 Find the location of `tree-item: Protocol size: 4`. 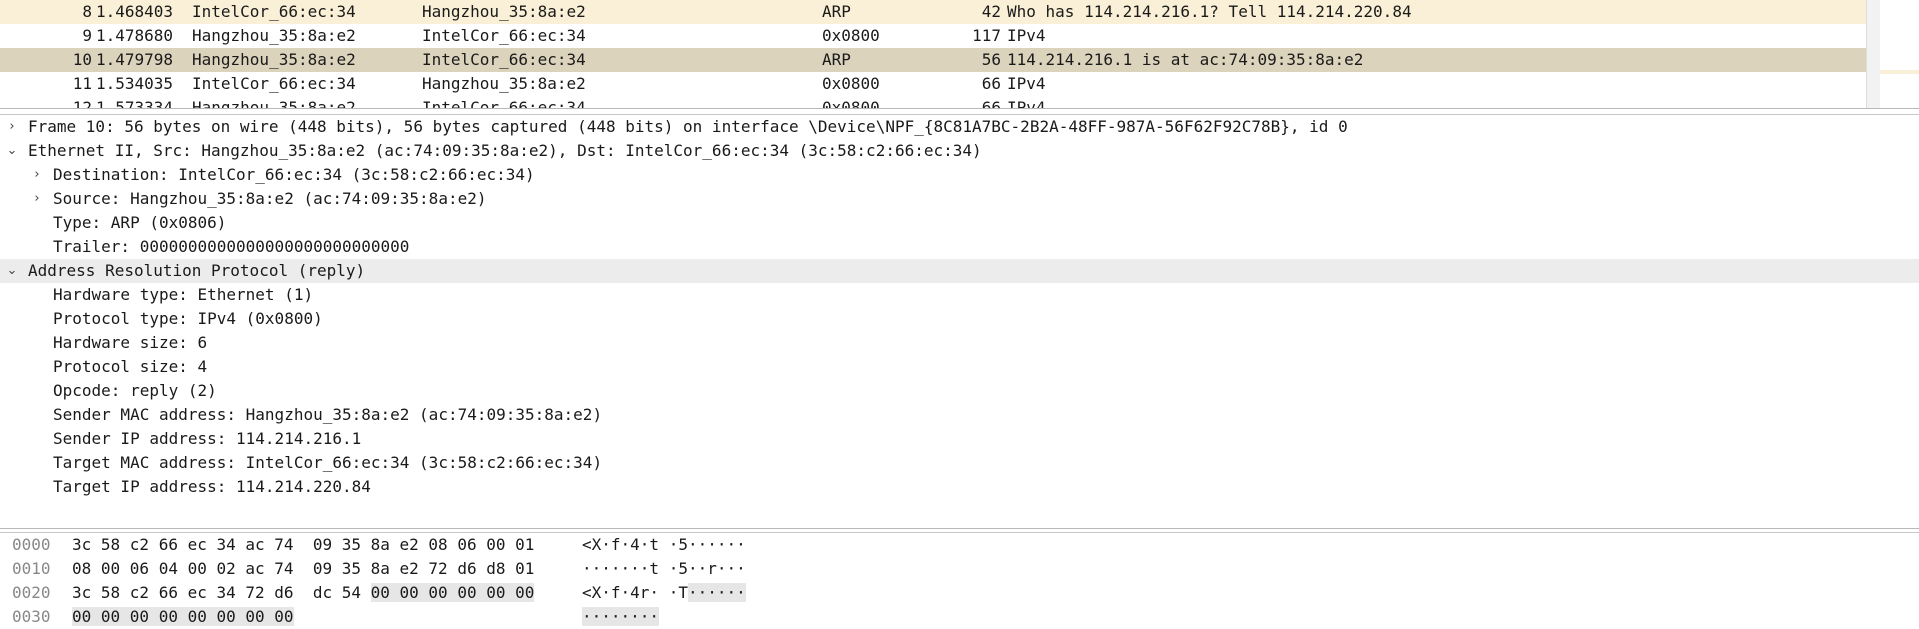

tree-item: Protocol size: 4 is located at coordinates (959, 367).